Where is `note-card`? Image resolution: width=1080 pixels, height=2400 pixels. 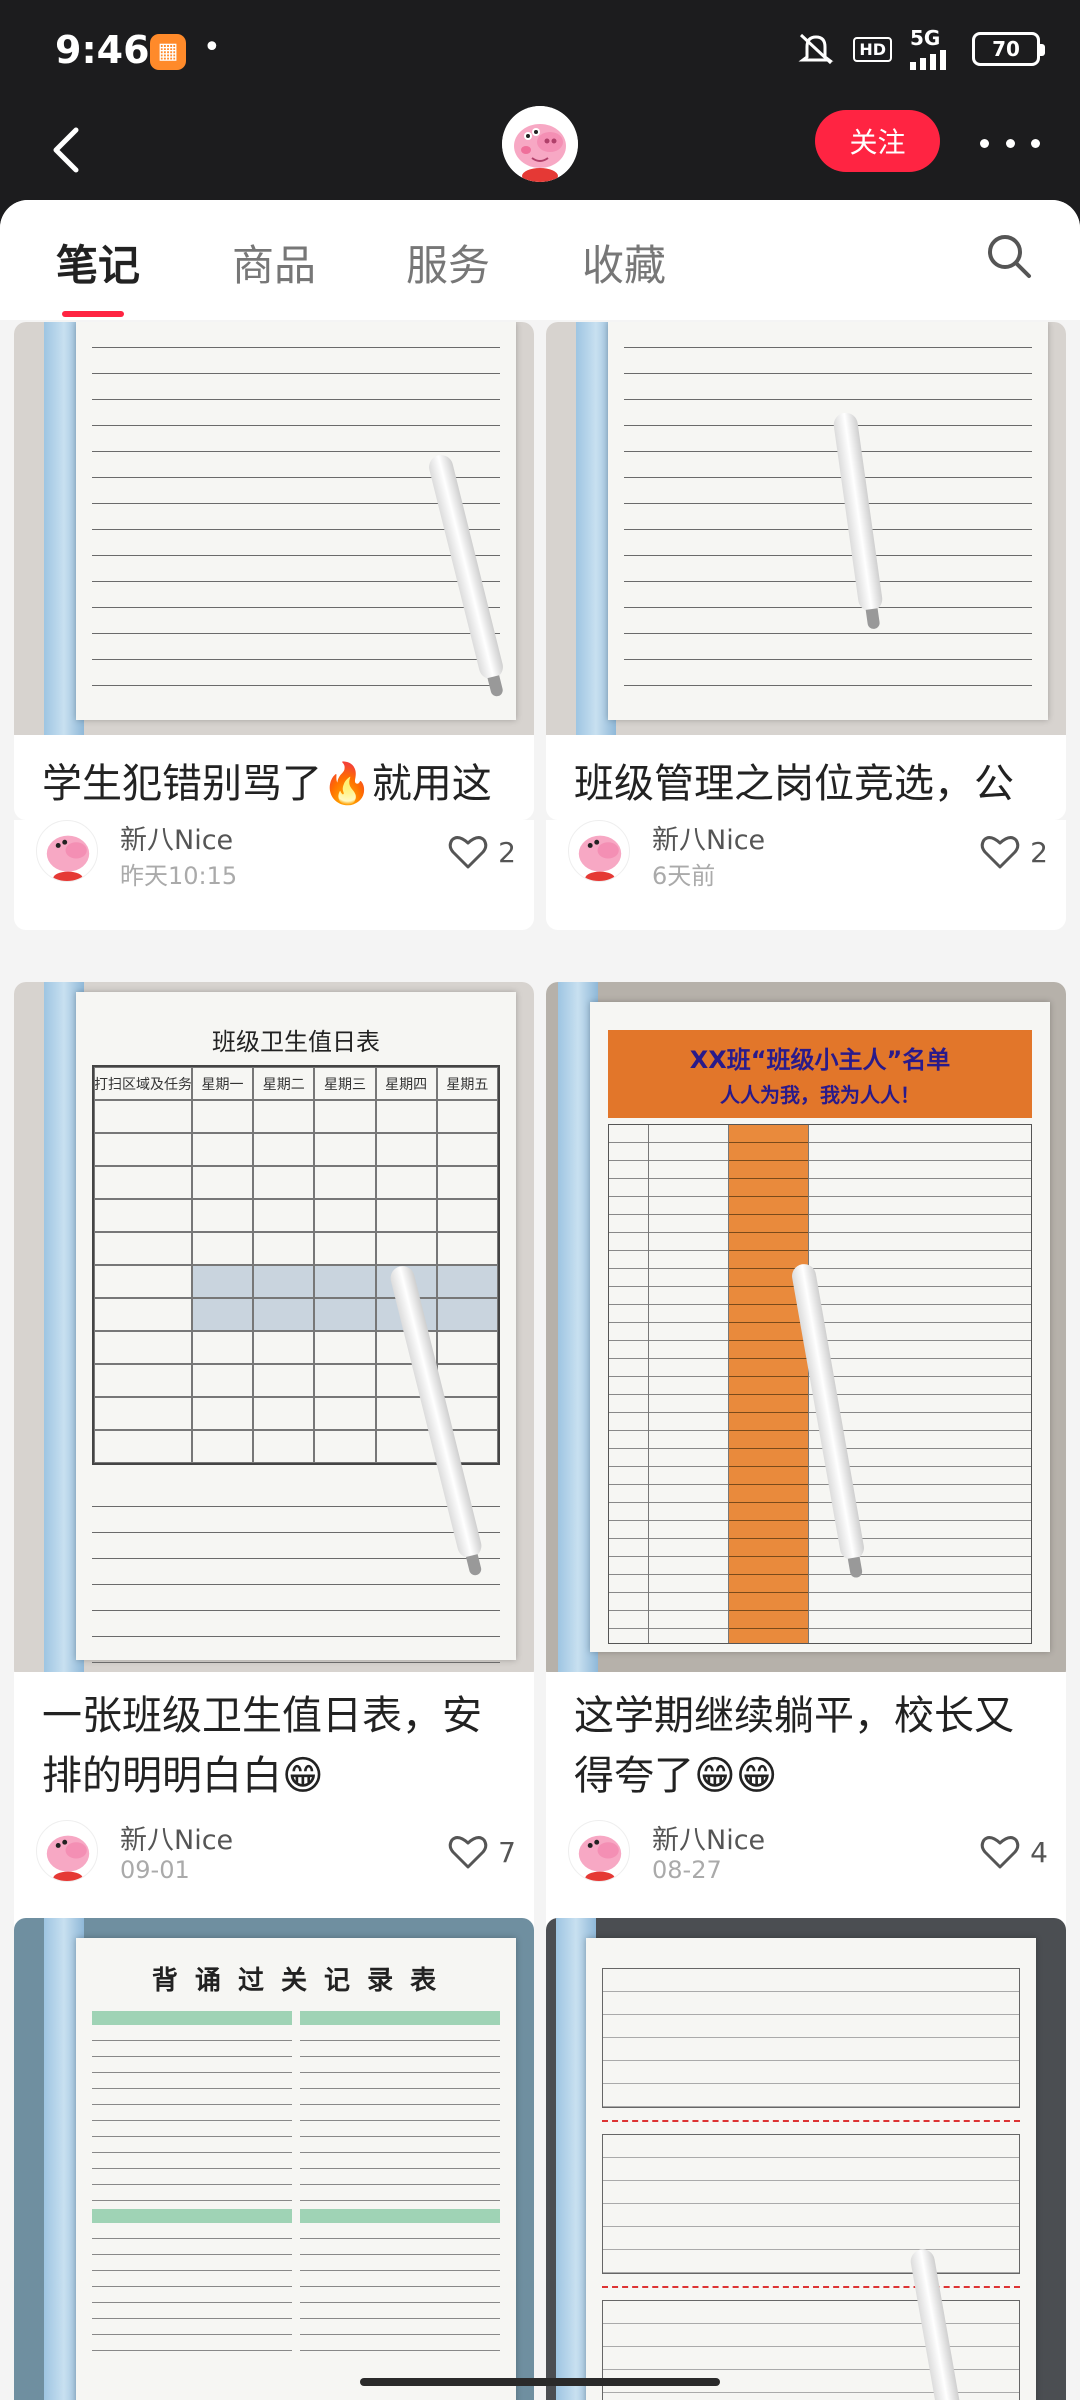
note-card is located at coordinates (806, 2159).